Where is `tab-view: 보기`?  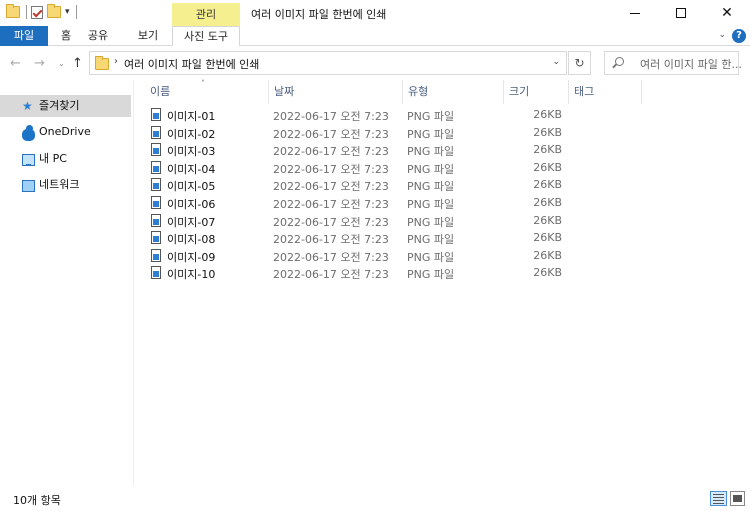
tab-view: 보기 is located at coordinates (148, 36).